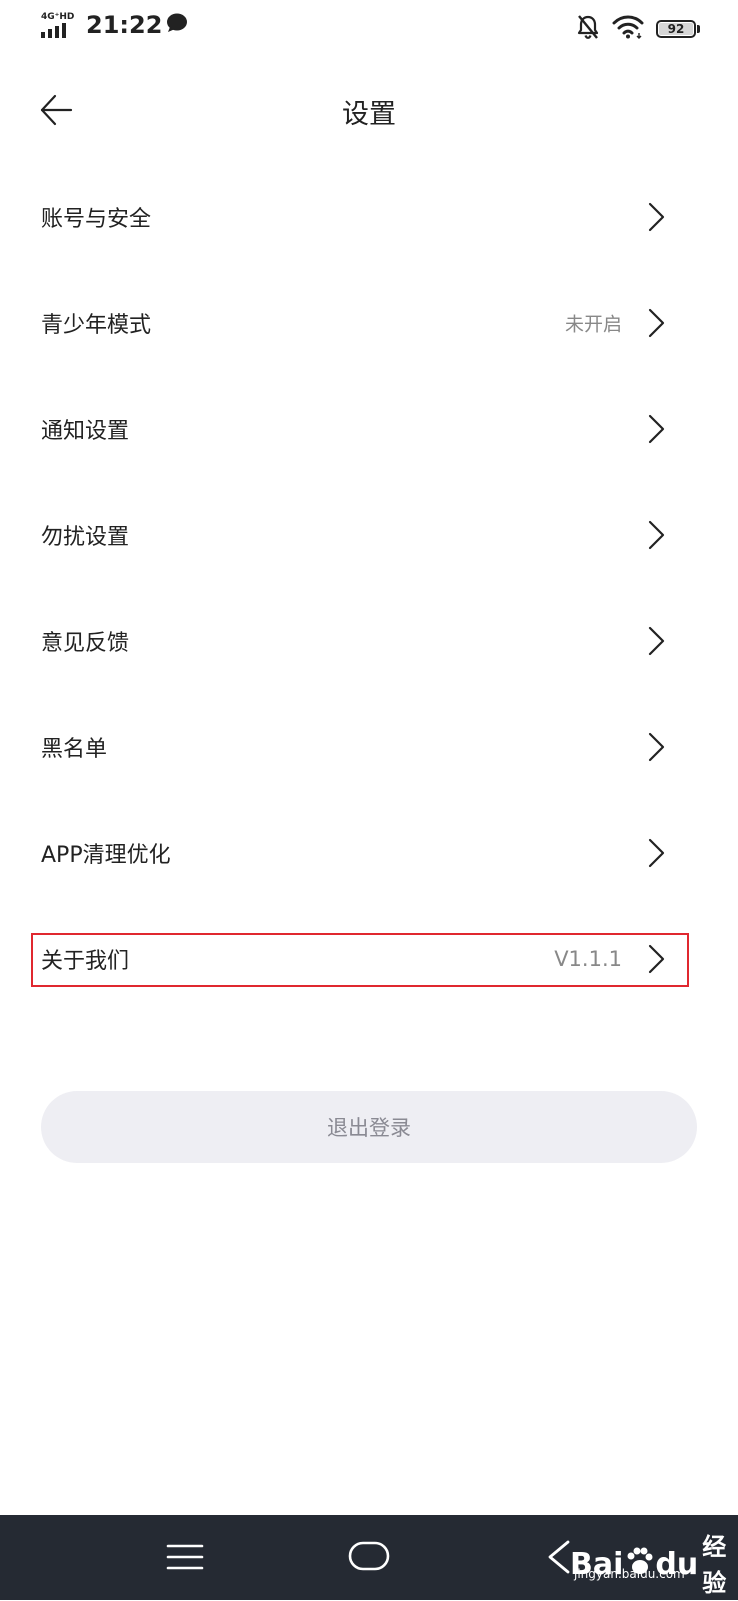 Image resolution: width=738 pixels, height=1601 pixels. Describe the element at coordinates (645, 1563) in the screenshot. I see `baidu-jingyan-watermark: Bai du 经验 jingyan.baidu.com` at that location.